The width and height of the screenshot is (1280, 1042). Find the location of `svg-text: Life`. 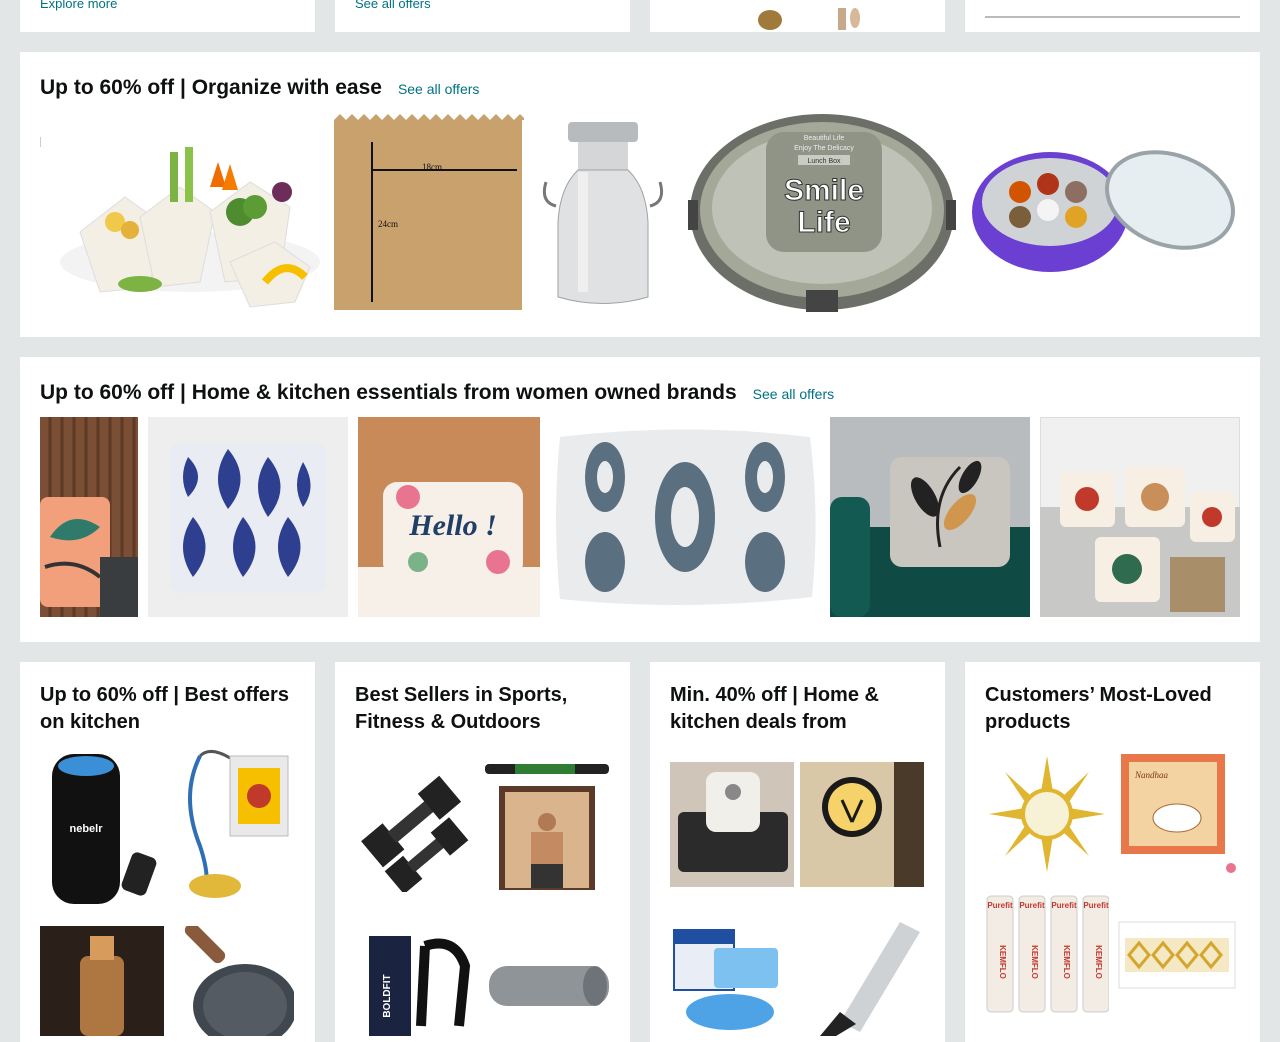

svg-text: Life is located at coordinates (823, 222).